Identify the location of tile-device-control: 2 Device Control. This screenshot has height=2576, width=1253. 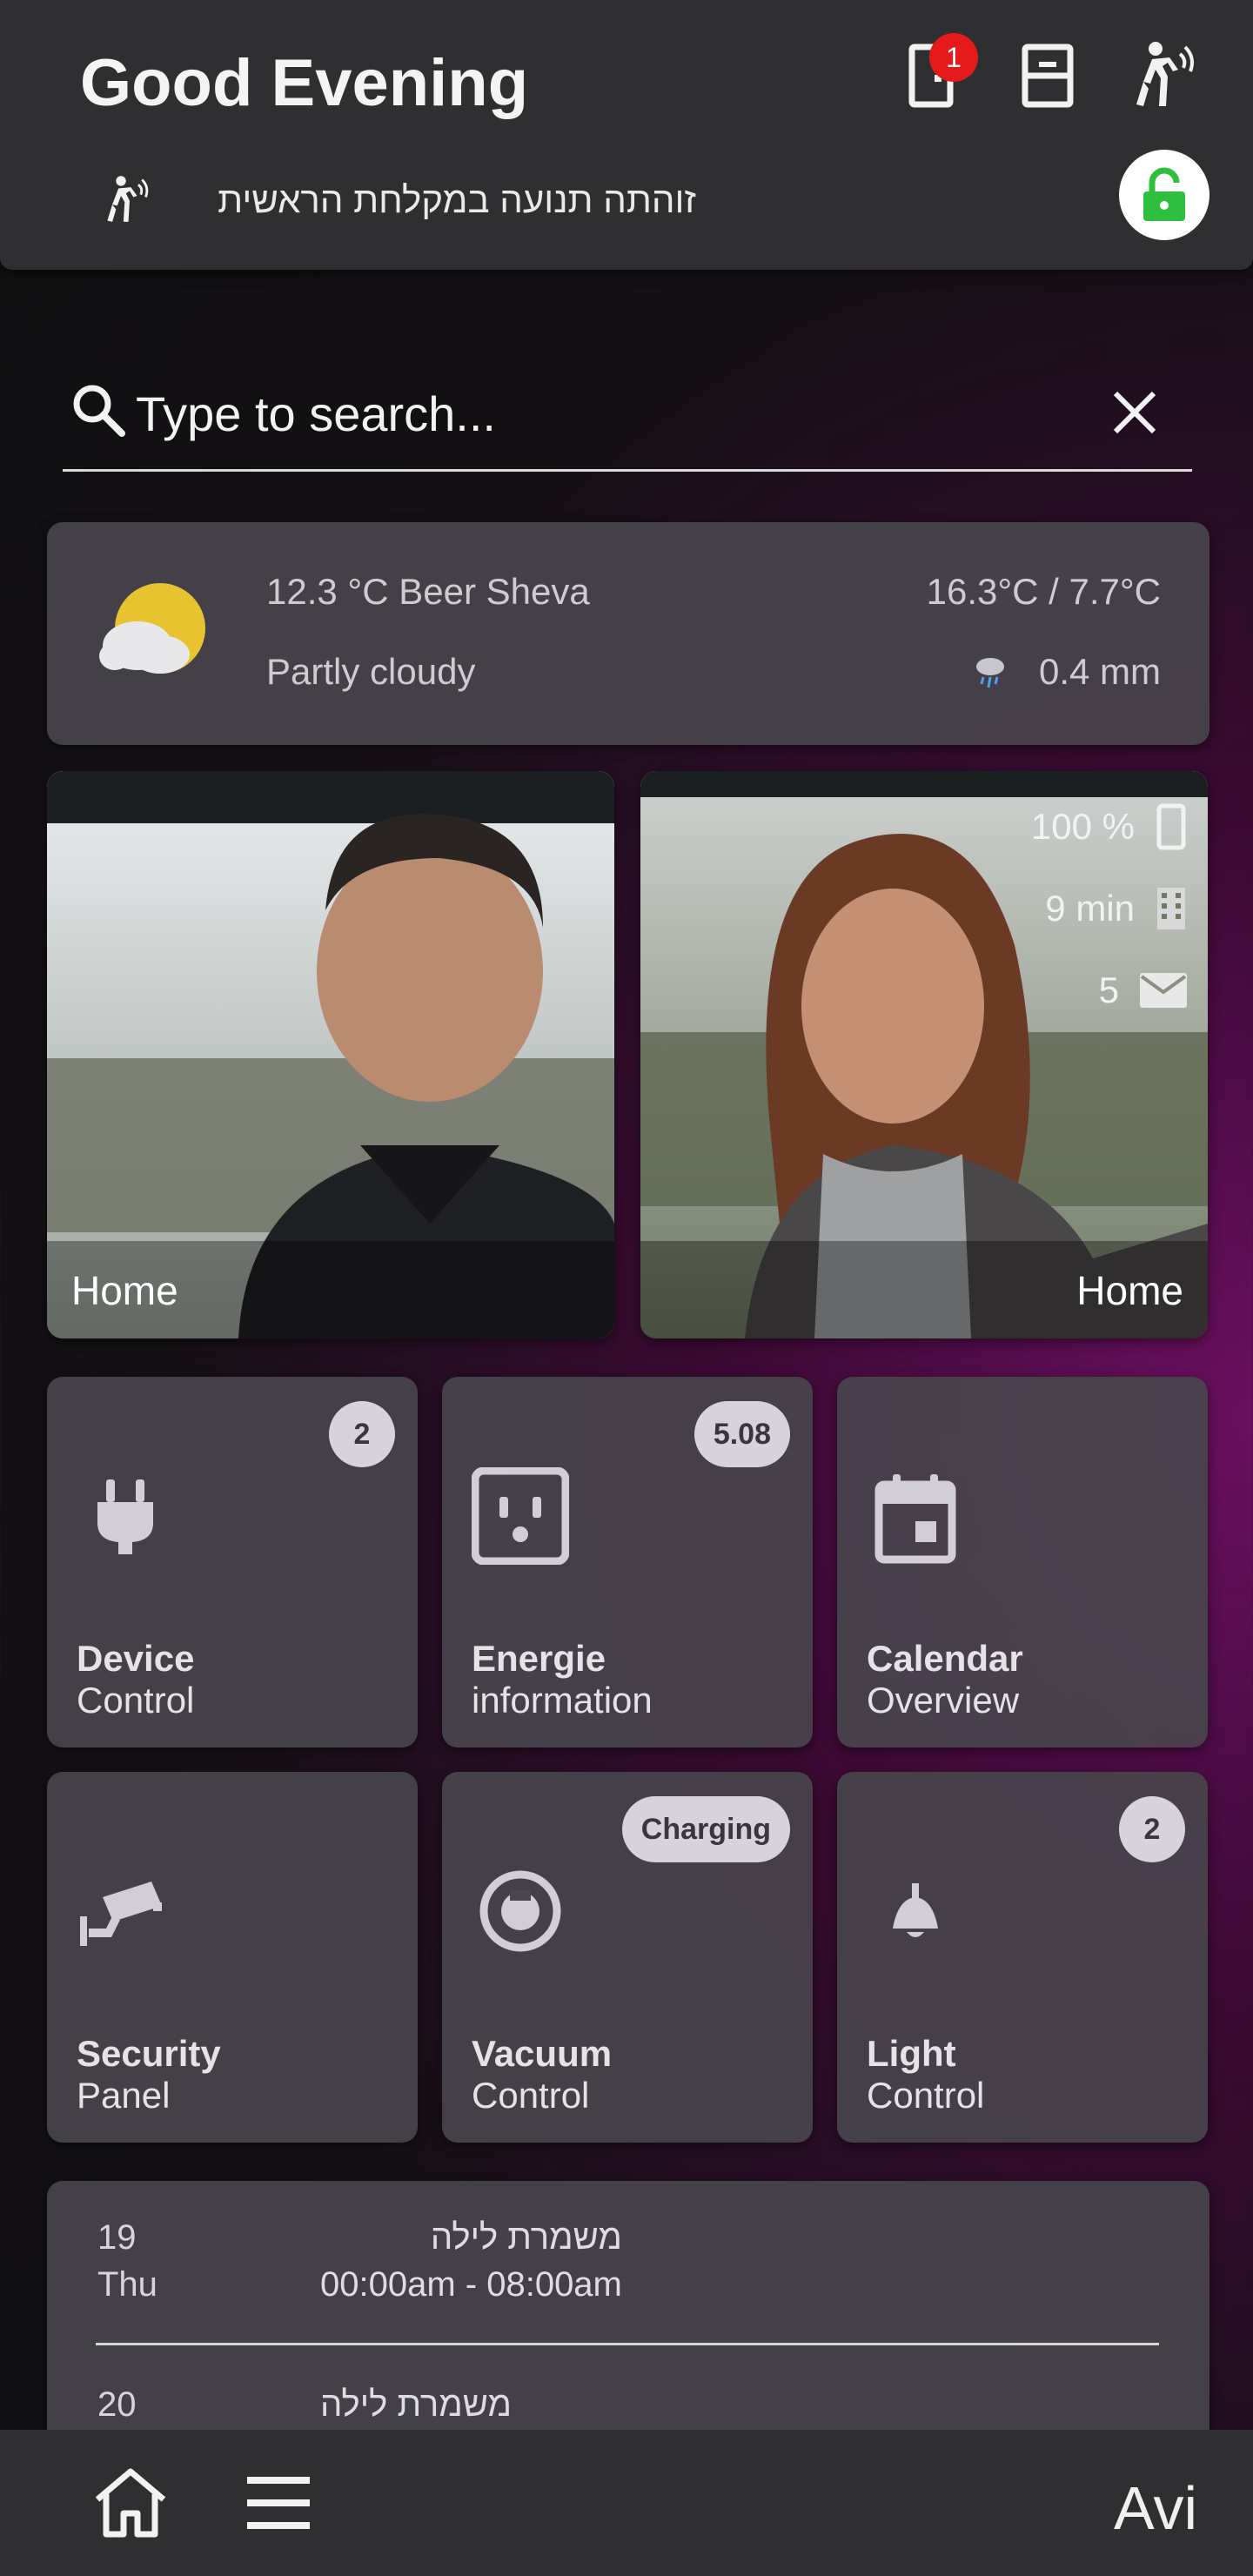
(233, 1562).